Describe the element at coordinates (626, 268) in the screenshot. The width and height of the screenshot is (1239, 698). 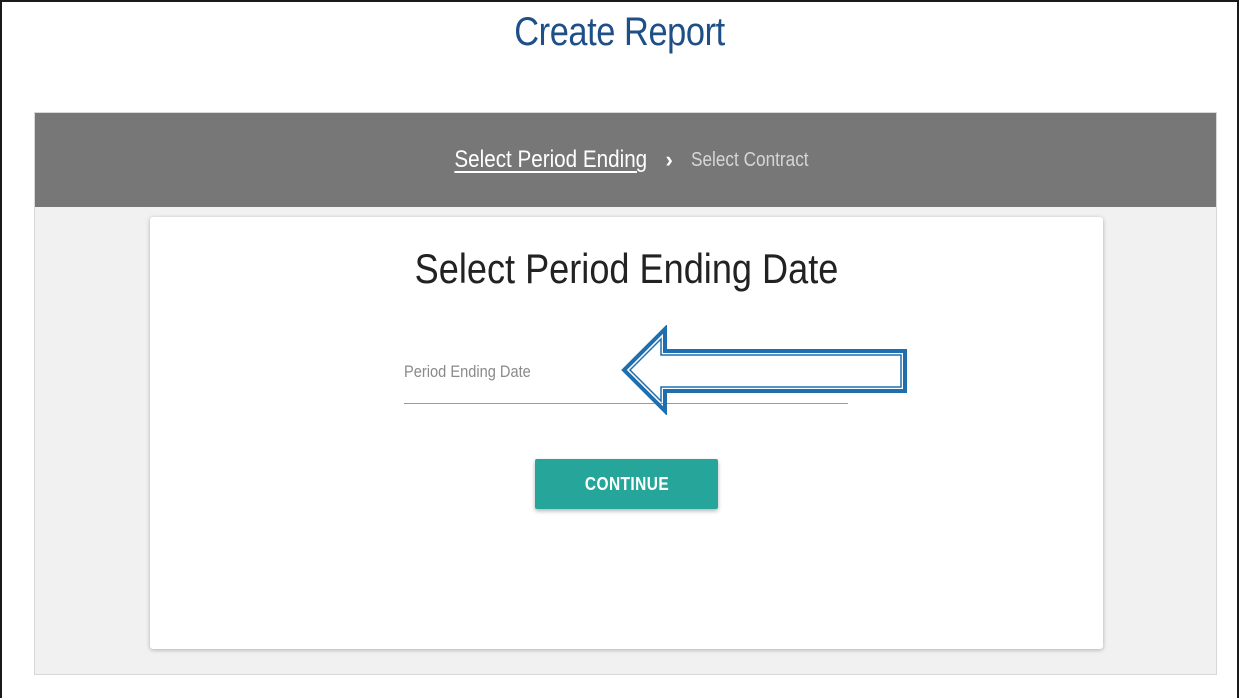
I see `card-title: Select Period Ending Date` at that location.